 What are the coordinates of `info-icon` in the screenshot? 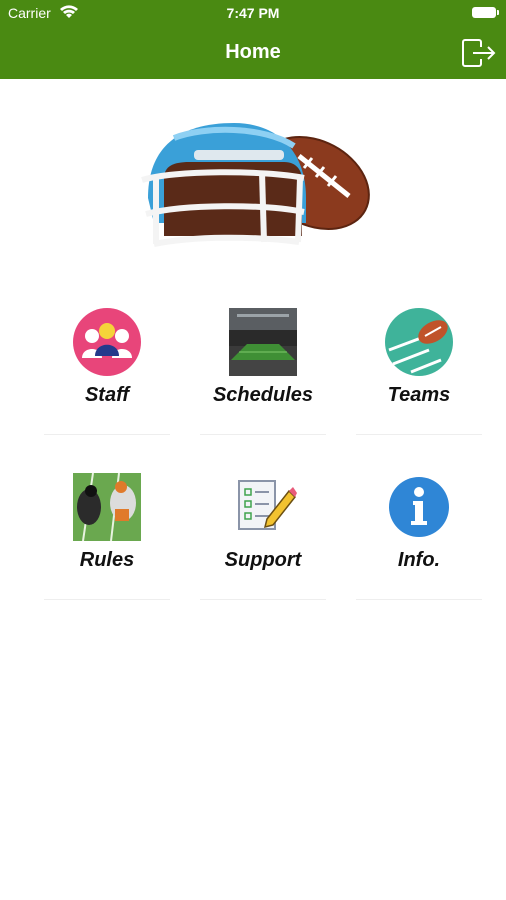 It's located at (419, 507).